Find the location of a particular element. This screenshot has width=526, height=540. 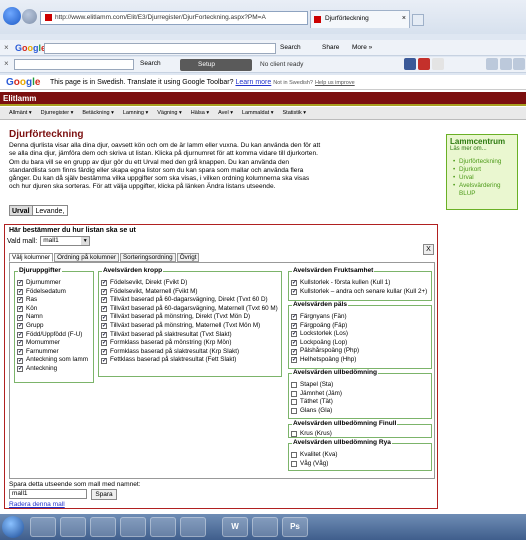

checkbox-row: Färgpoäng (Fäp) is located at coordinates (325, 326).